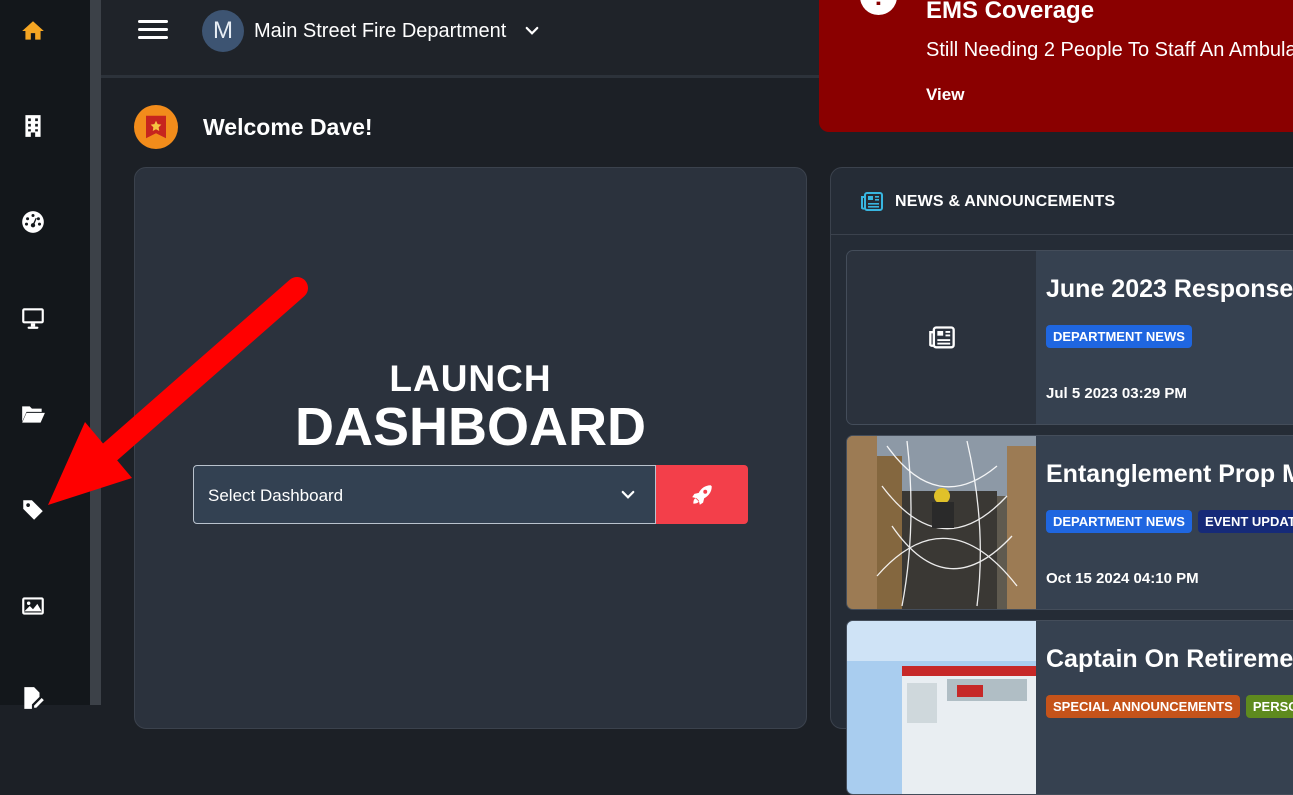 Image resolution: width=1293 pixels, height=795 pixels. I want to click on tag-icon, so click(33, 510).